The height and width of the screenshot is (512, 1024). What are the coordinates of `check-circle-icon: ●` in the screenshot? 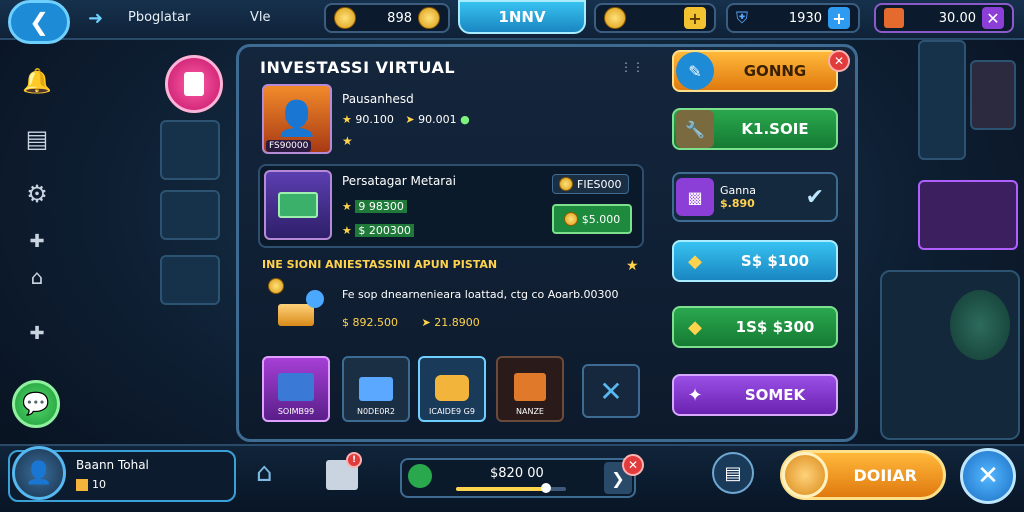 It's located at (465, 119).